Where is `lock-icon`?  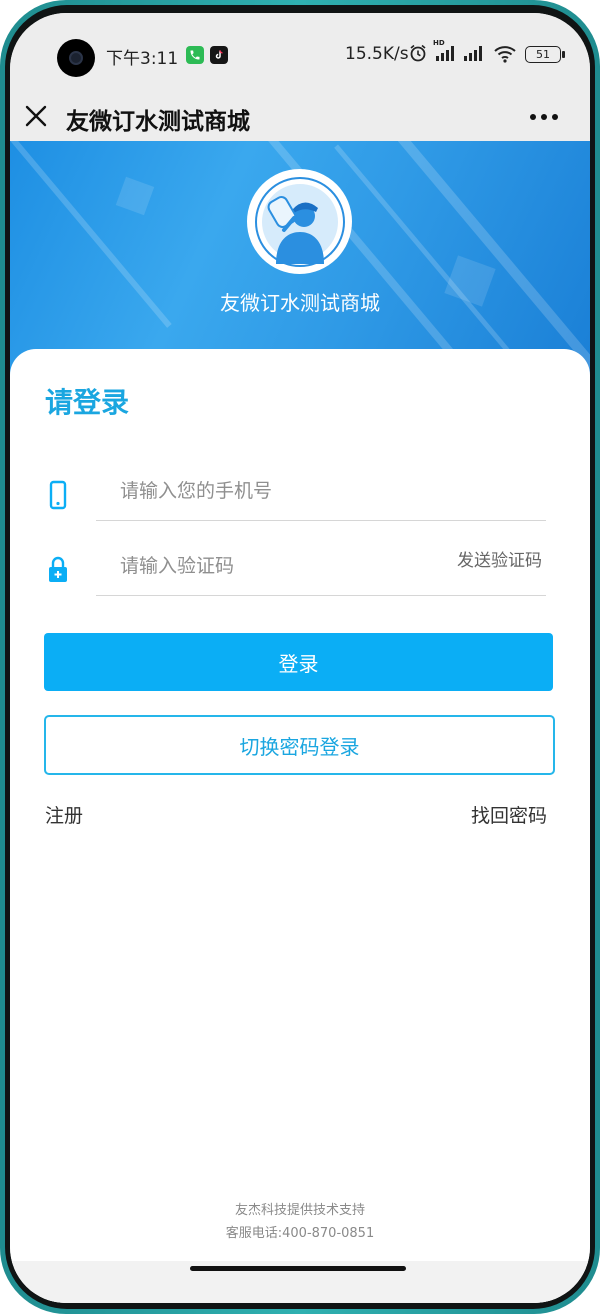 lock-icon is located at coordinates (58, 569).